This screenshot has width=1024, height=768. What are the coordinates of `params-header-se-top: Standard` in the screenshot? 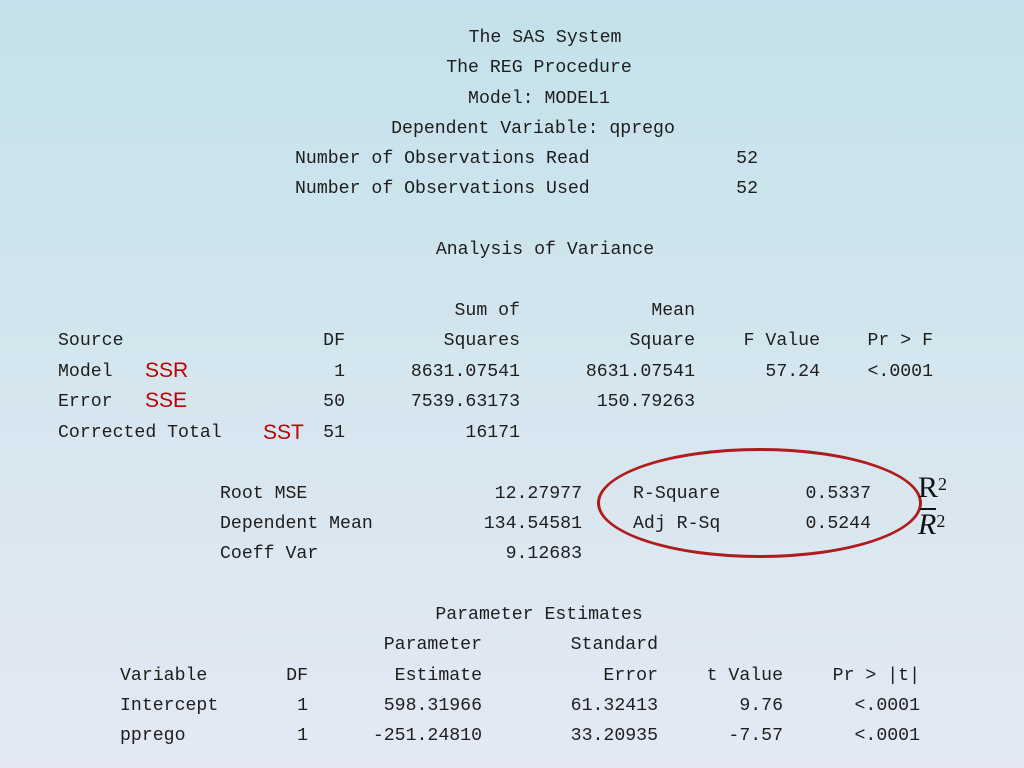 It's located at (614, 645).